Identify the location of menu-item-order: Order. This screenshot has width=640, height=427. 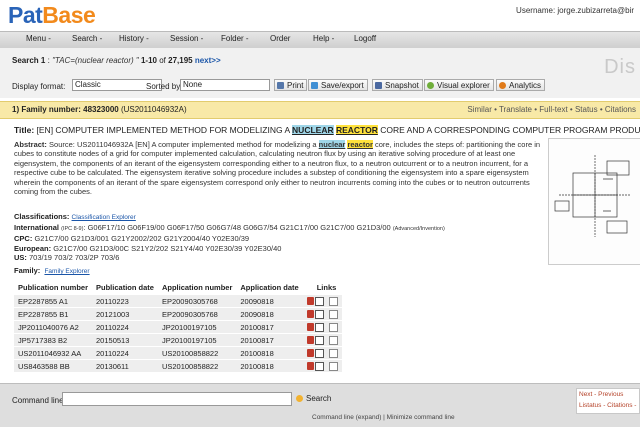
(280, 38).